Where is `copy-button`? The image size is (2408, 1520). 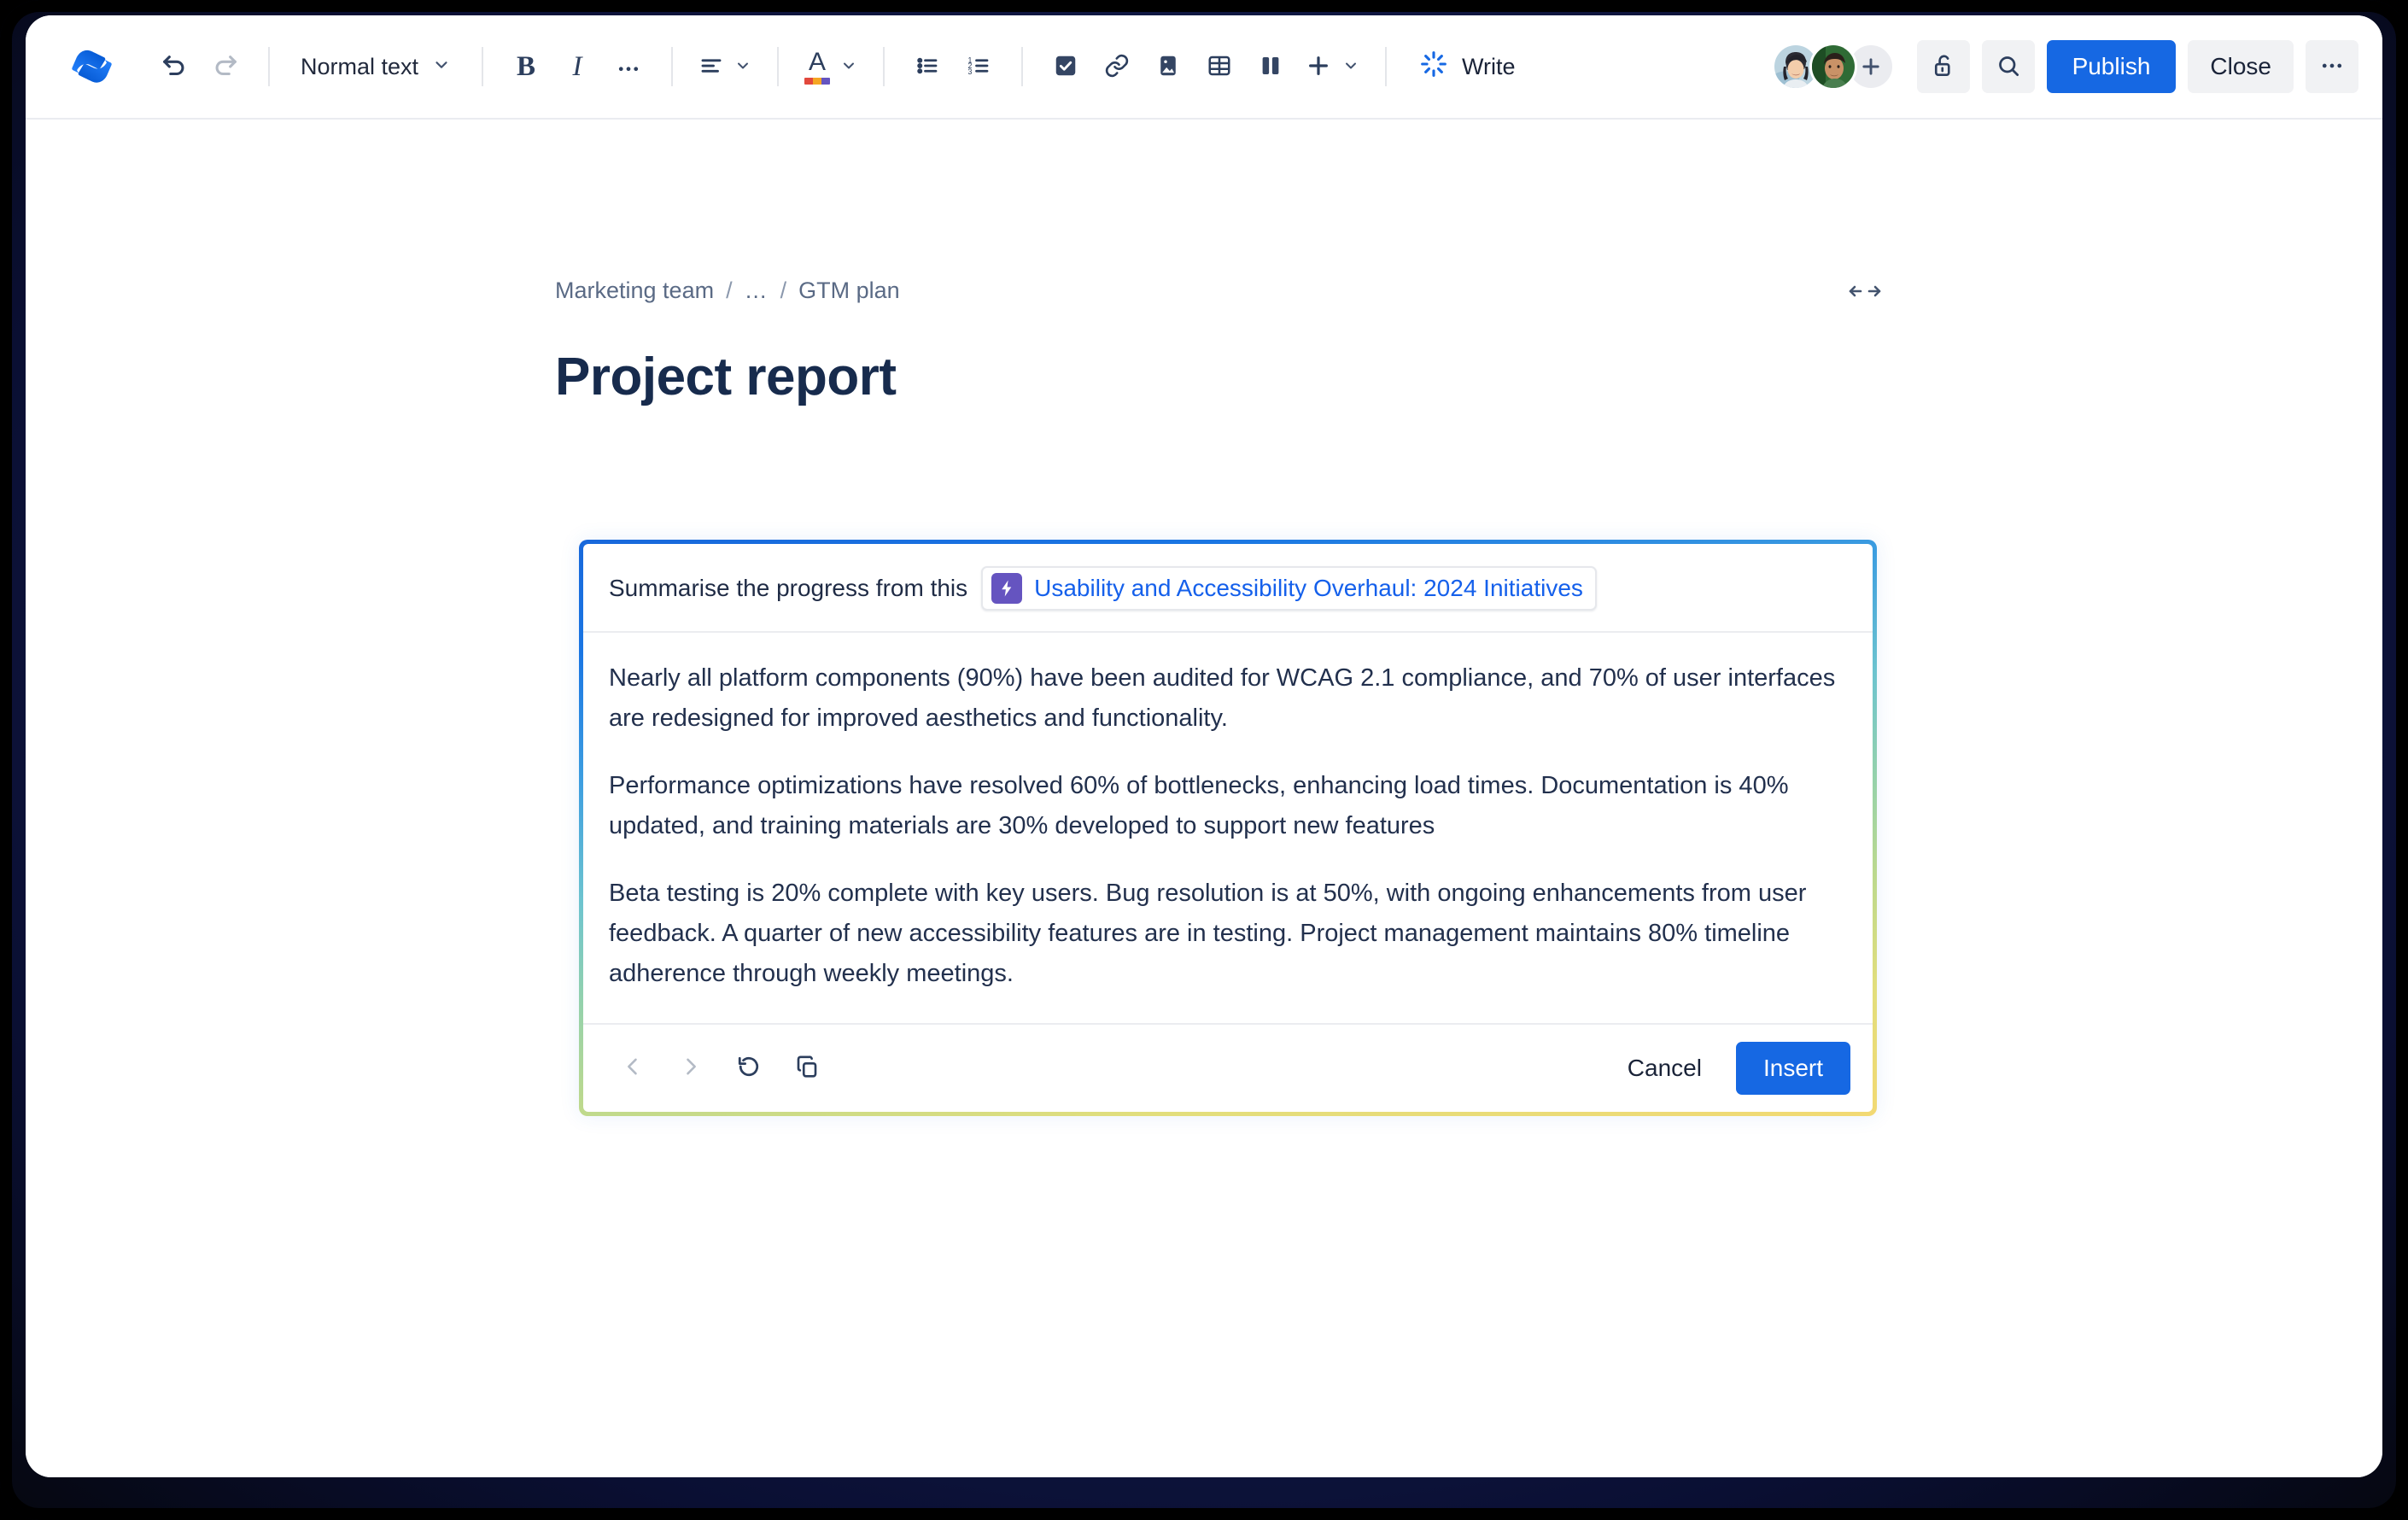
copy-button is located at coordinates (807, 1068).